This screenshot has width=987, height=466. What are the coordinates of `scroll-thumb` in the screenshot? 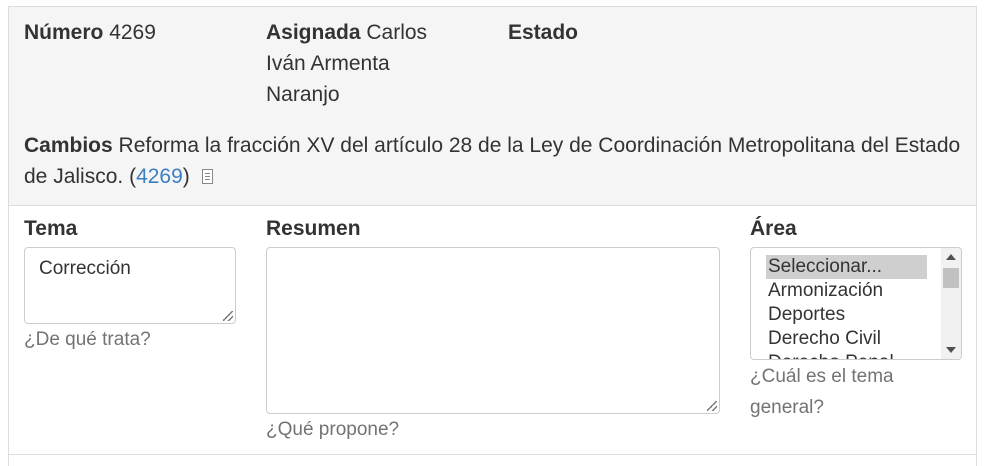 It's located at (951, 278).